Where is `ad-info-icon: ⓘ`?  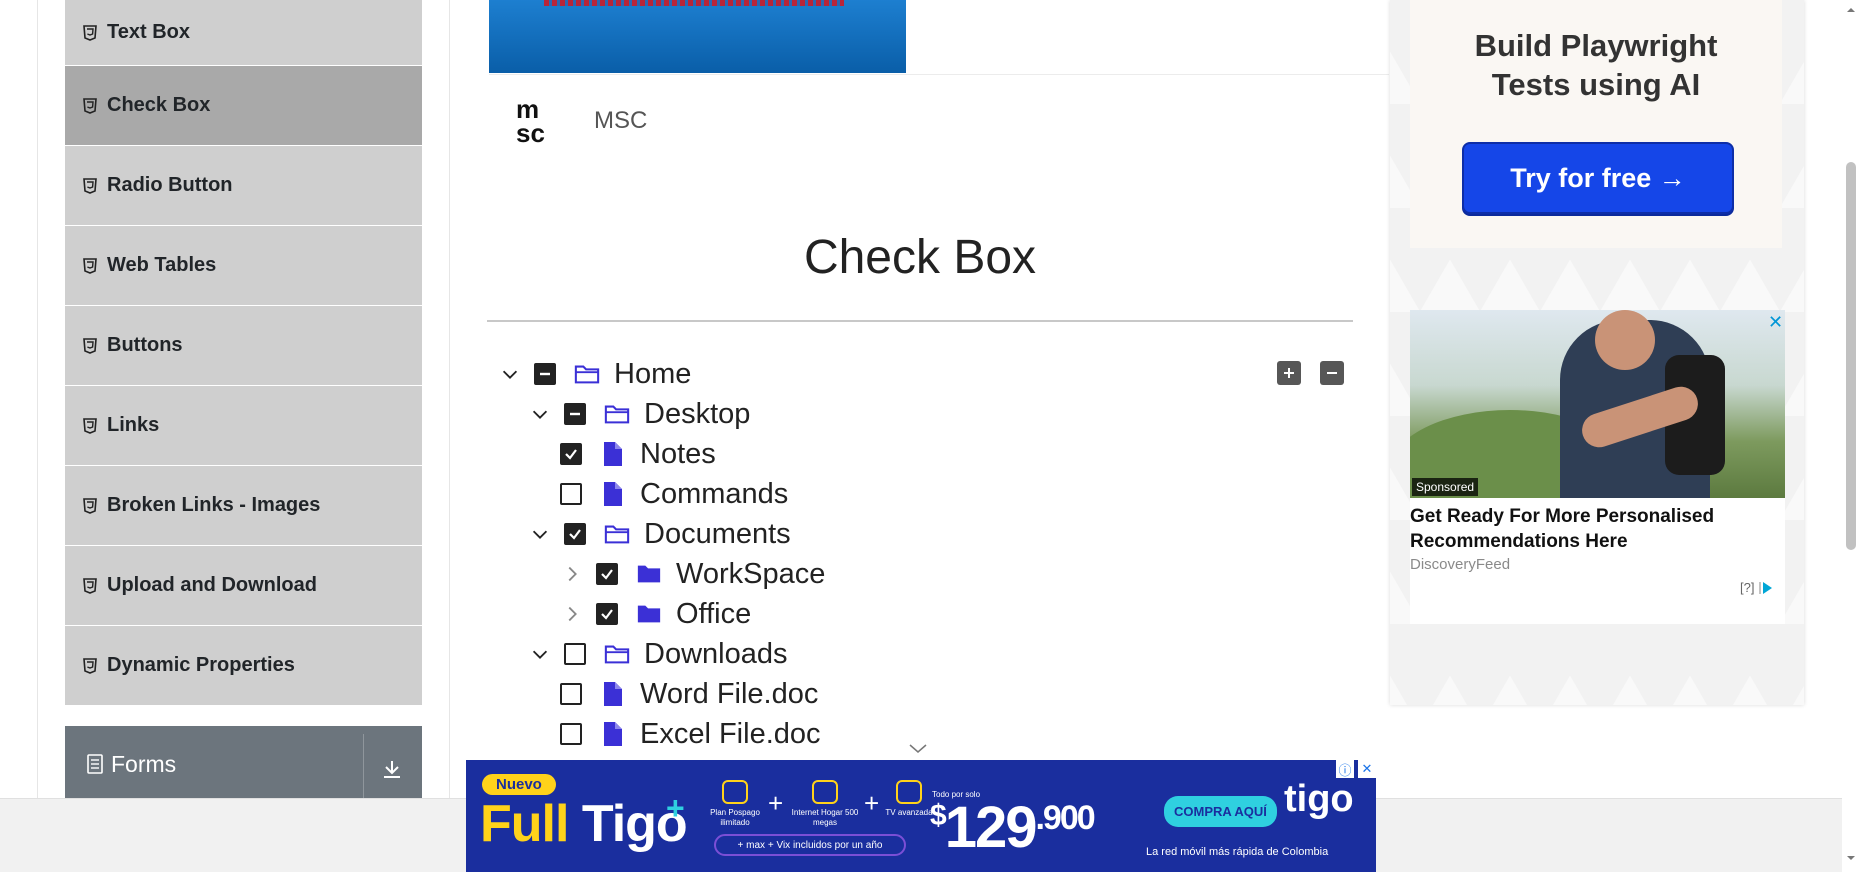 ad-info-icon: ⓘ is located at coordinates (1345, 769).